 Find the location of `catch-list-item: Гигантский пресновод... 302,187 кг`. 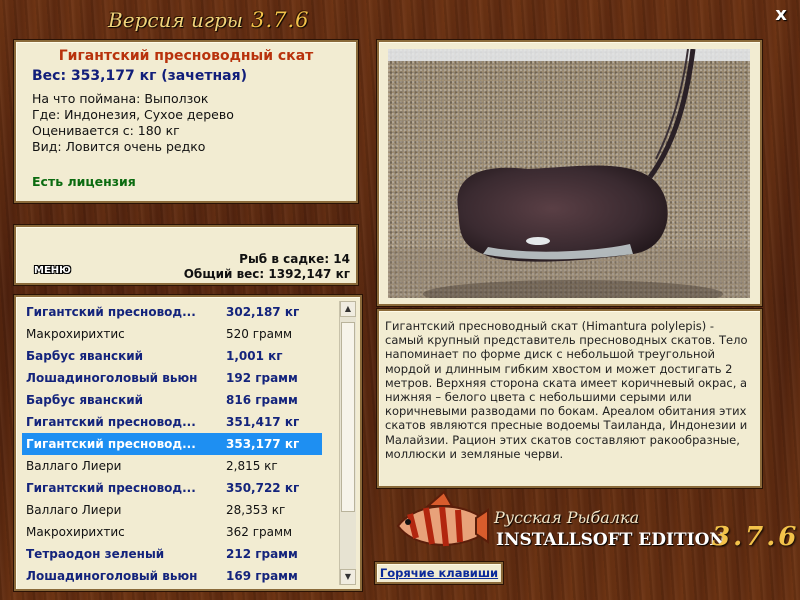

catch-list-item: Гигантский пресновод... 302,187 кг is located at coordinates (172, 312).